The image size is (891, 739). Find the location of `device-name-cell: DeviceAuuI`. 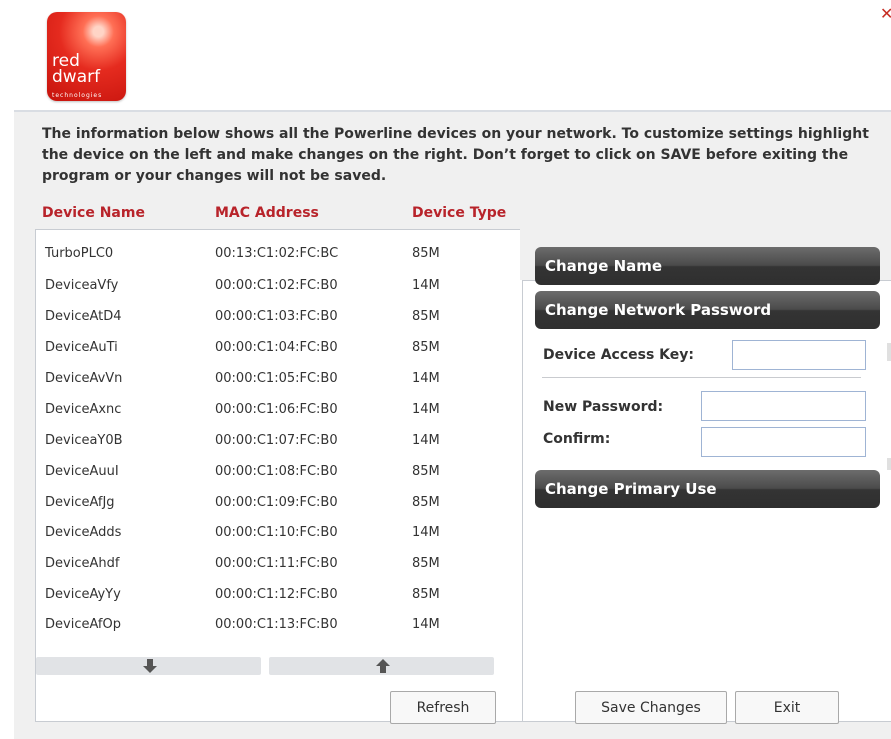

device-name-cell: DeviceAuuI is located at coordinates (82, 471).